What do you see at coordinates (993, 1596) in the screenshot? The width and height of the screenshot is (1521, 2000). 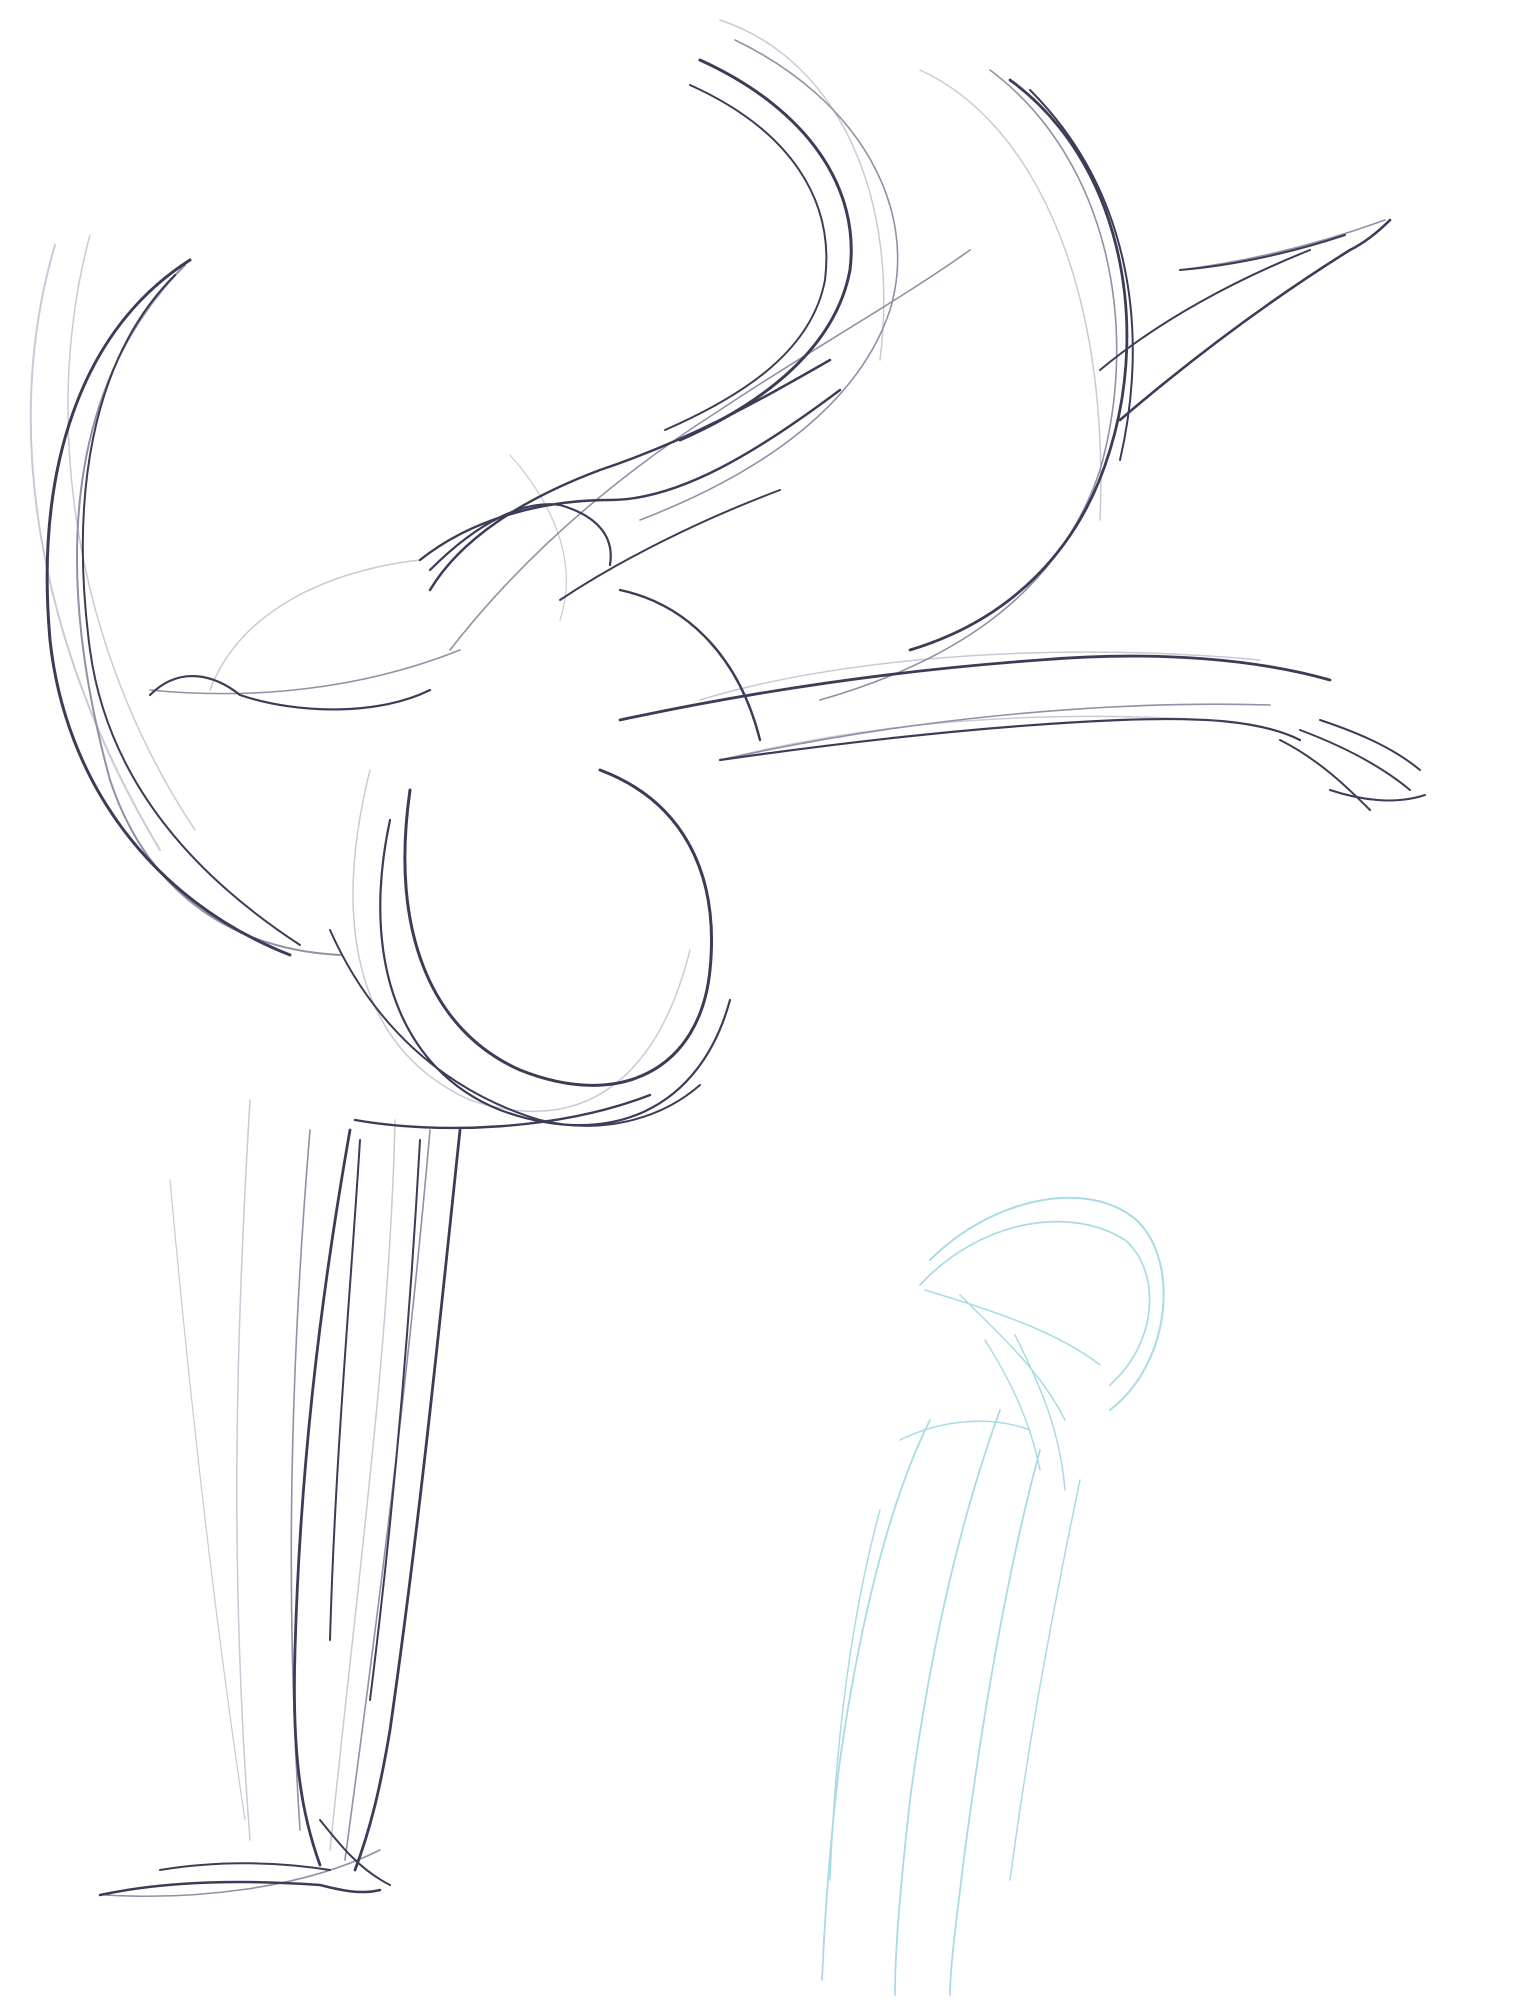 I see `cyan-figure-sketch` at bounding box center [993, 1596].